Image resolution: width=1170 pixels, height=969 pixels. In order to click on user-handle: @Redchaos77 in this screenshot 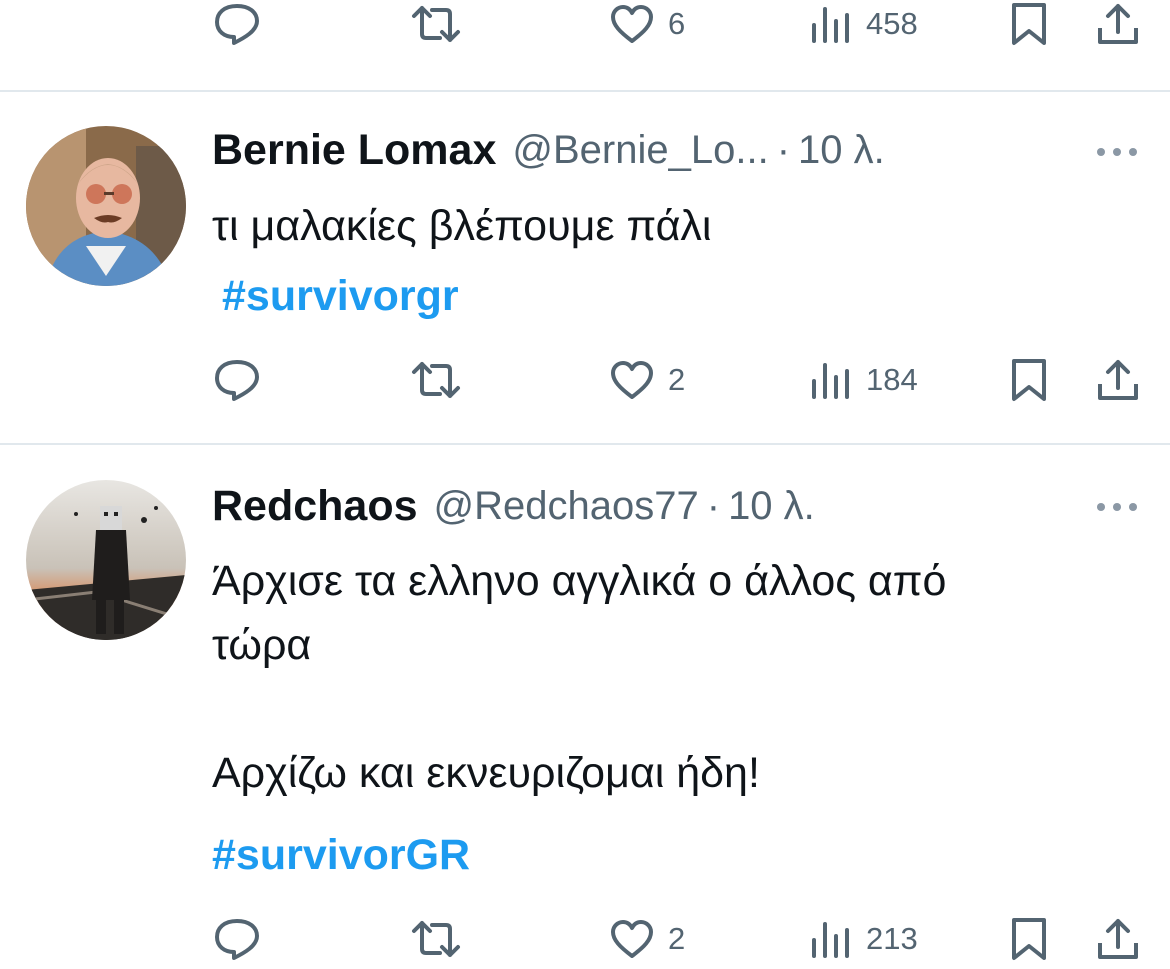, I will do `click(566, 506)`.